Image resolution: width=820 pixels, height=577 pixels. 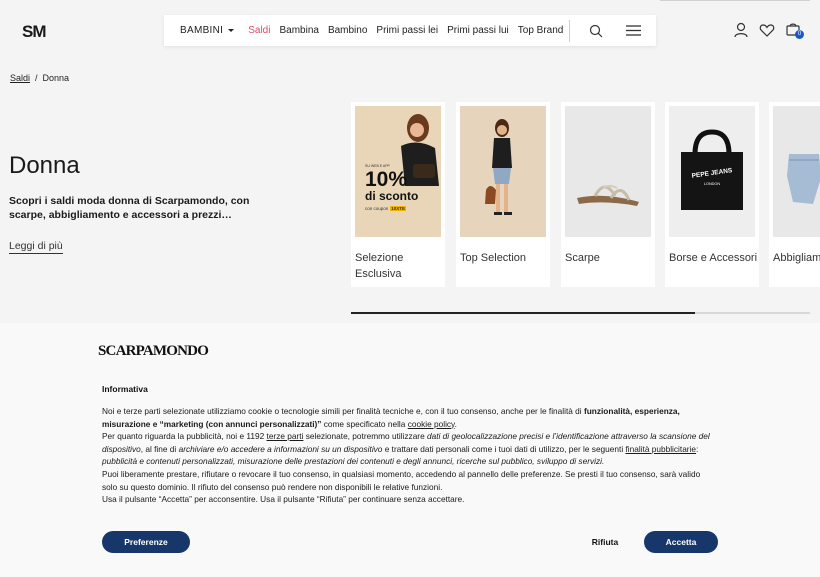 I want to click on denim-shorts-illustration, so click(x=803, y=179).